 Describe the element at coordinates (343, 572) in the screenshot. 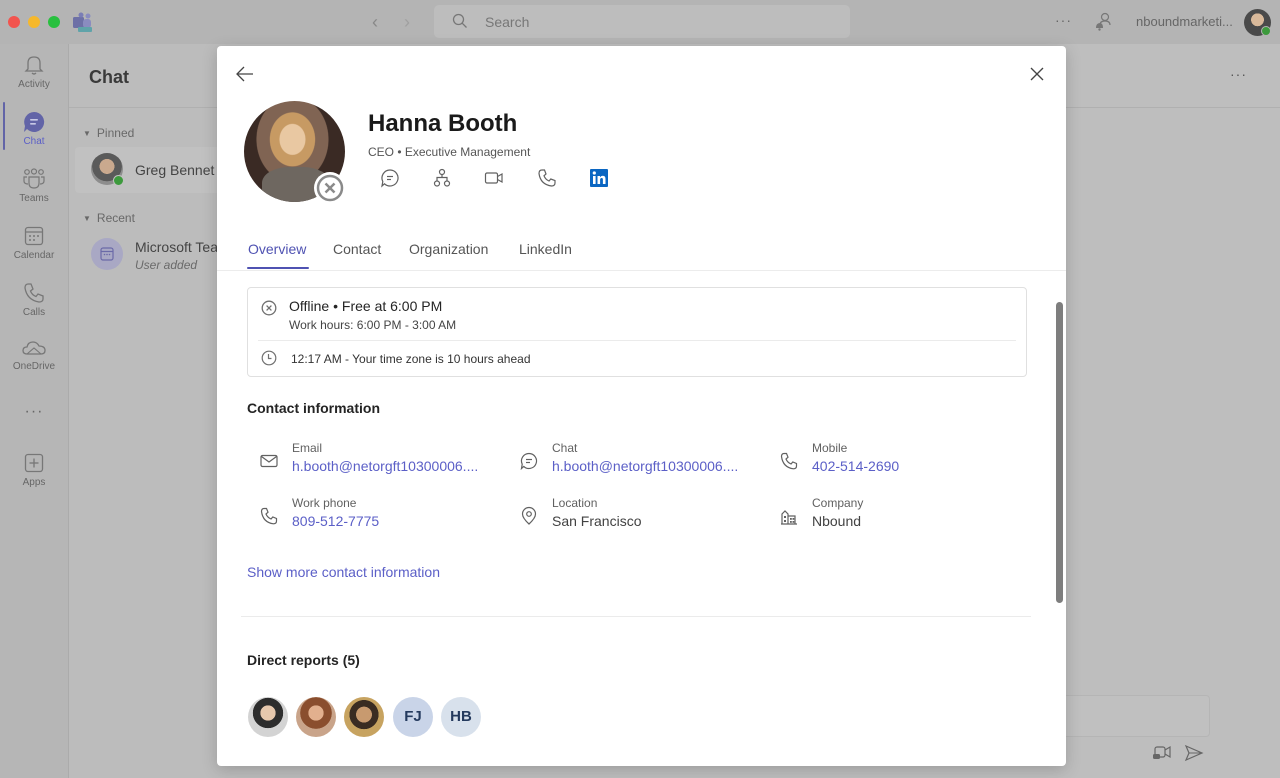

I see `show-more-contact-link: Show more contact information` at that location.